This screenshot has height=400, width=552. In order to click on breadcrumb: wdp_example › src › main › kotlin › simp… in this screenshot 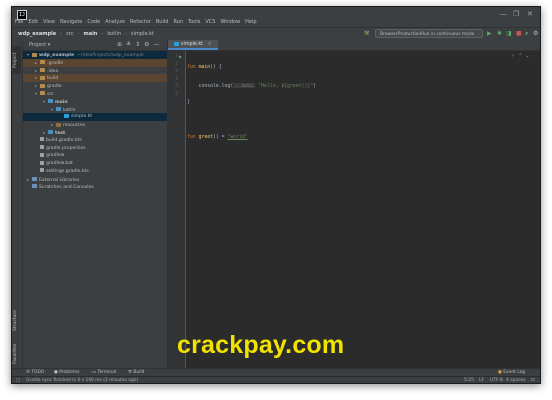, I will do `click(86, 34)`.